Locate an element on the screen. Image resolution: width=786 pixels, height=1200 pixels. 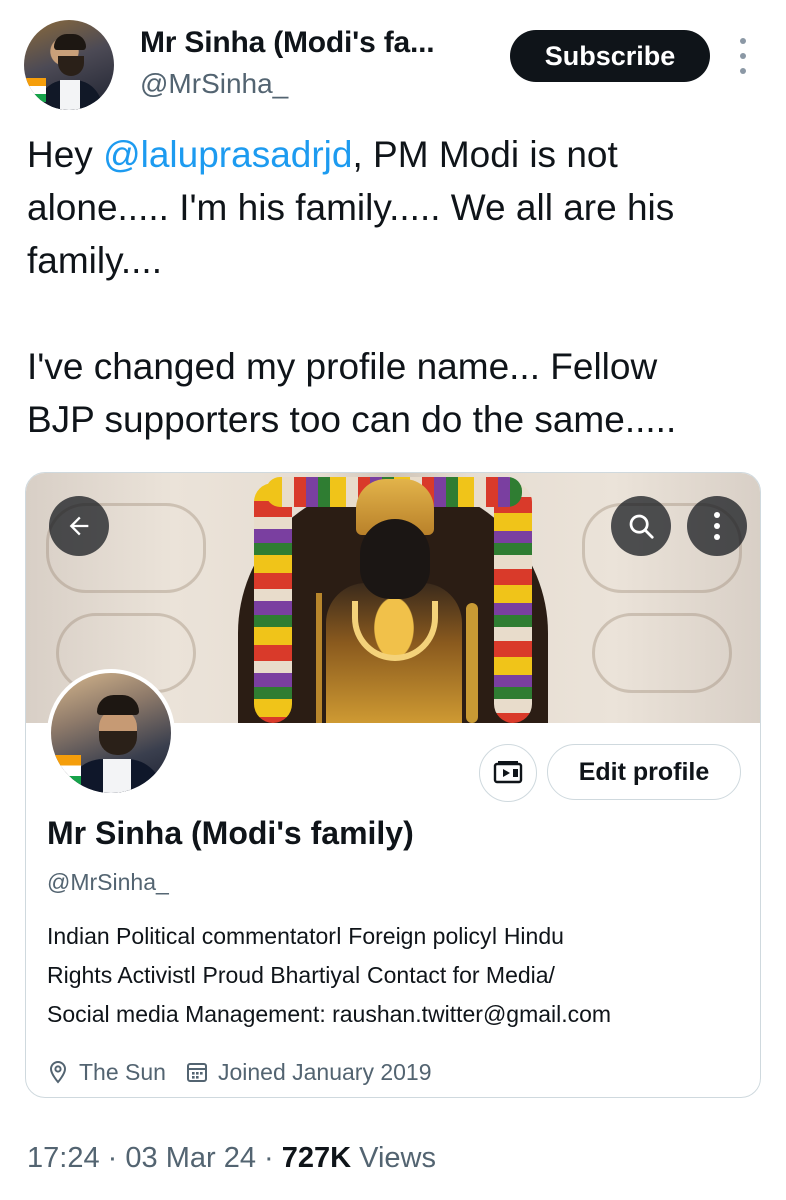
mention-link: @laluprasadrjd is located at coordinates (227, 154).